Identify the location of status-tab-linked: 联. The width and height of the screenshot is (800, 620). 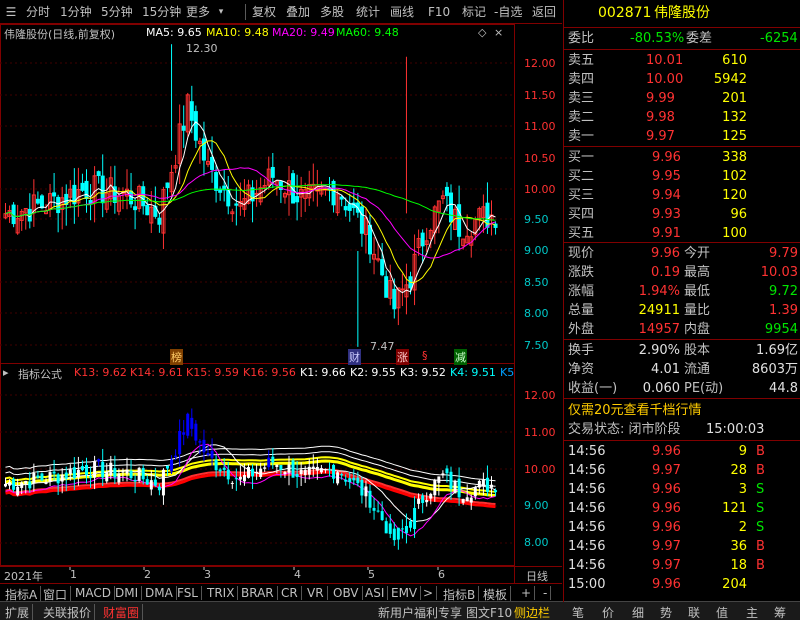
(694, 612).